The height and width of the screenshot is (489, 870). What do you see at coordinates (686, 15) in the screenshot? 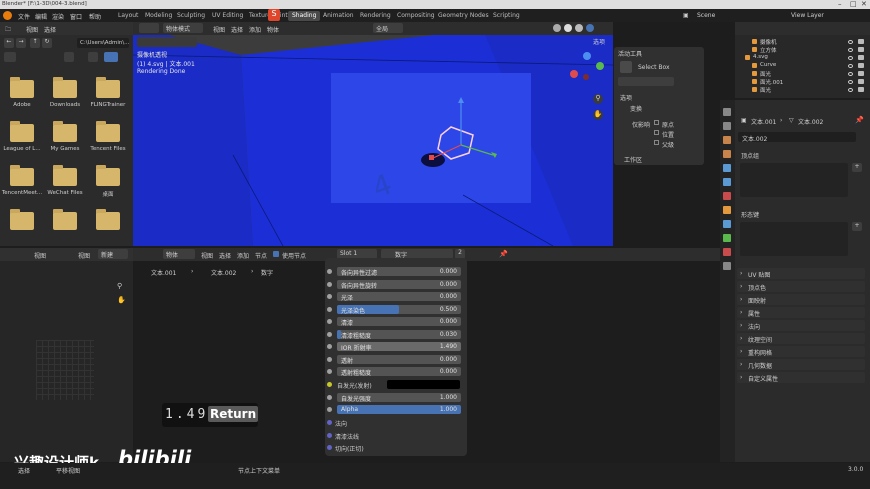
I see `scene-icon: ▣` at bounding box center [686, 15].